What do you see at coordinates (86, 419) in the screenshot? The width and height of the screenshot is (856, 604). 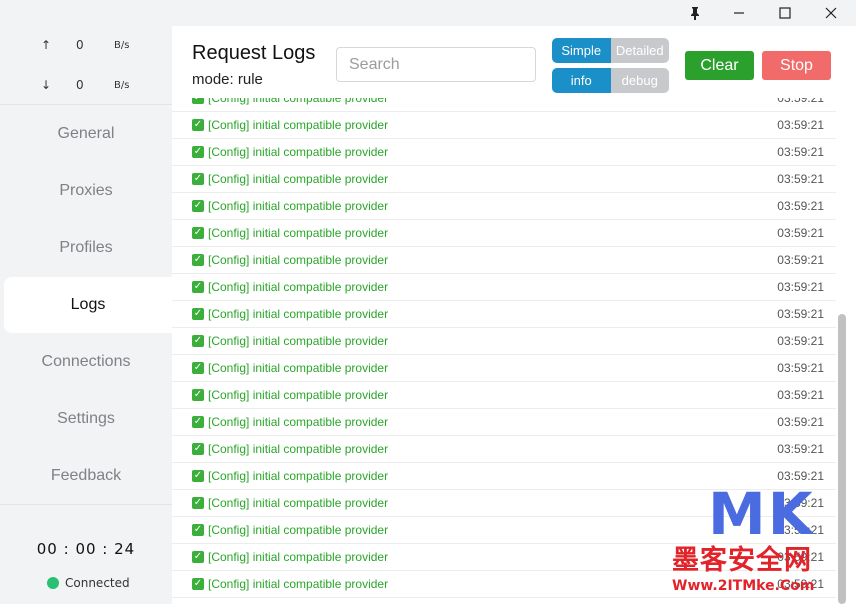 I see `sidebar-item-settings: Settings` at bounding box center [86, 419].